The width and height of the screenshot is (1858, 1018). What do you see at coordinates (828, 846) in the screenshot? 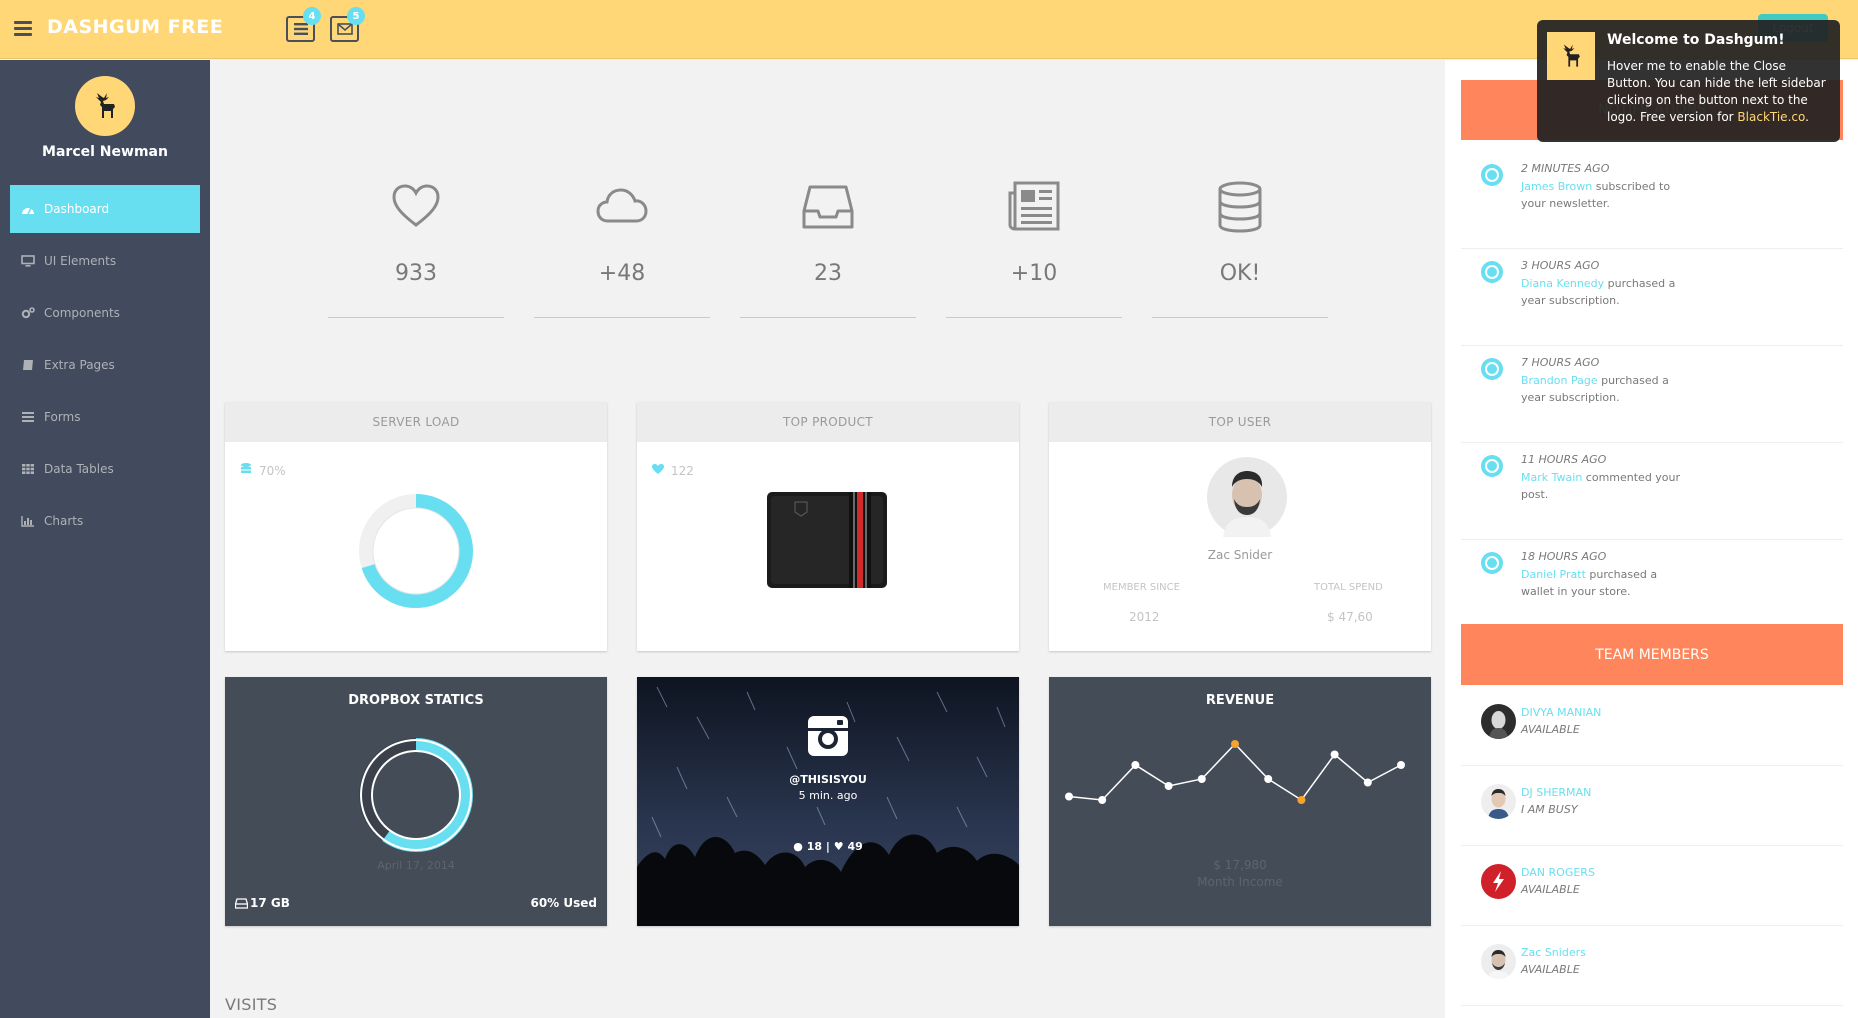
I see `instagram-stats: ● 18 | ♥ 49` at bounding box center [828, 846].